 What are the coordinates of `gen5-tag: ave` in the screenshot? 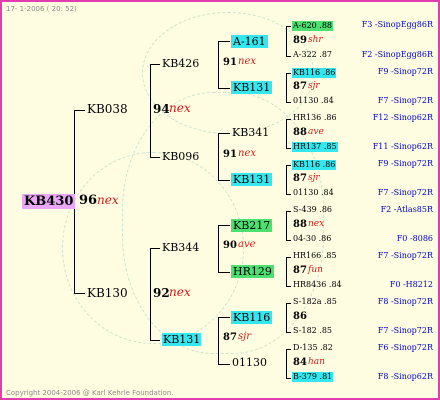 It's located at (316, 132).